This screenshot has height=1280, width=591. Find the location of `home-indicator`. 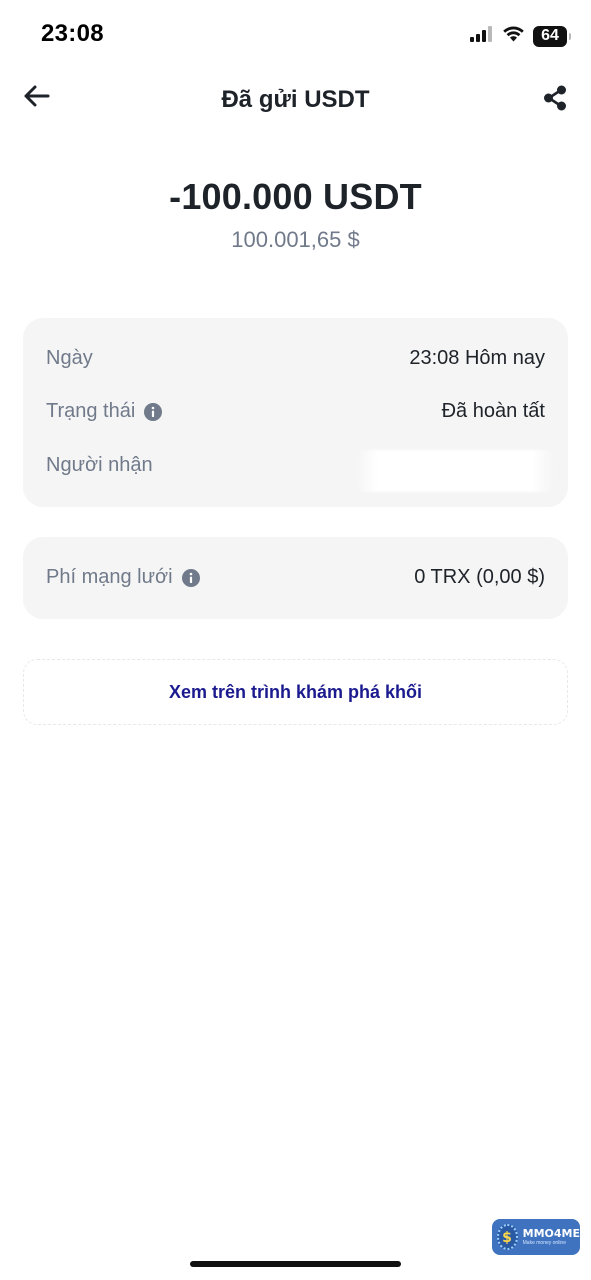

home-indicator is located at coordinates (295, 1264).